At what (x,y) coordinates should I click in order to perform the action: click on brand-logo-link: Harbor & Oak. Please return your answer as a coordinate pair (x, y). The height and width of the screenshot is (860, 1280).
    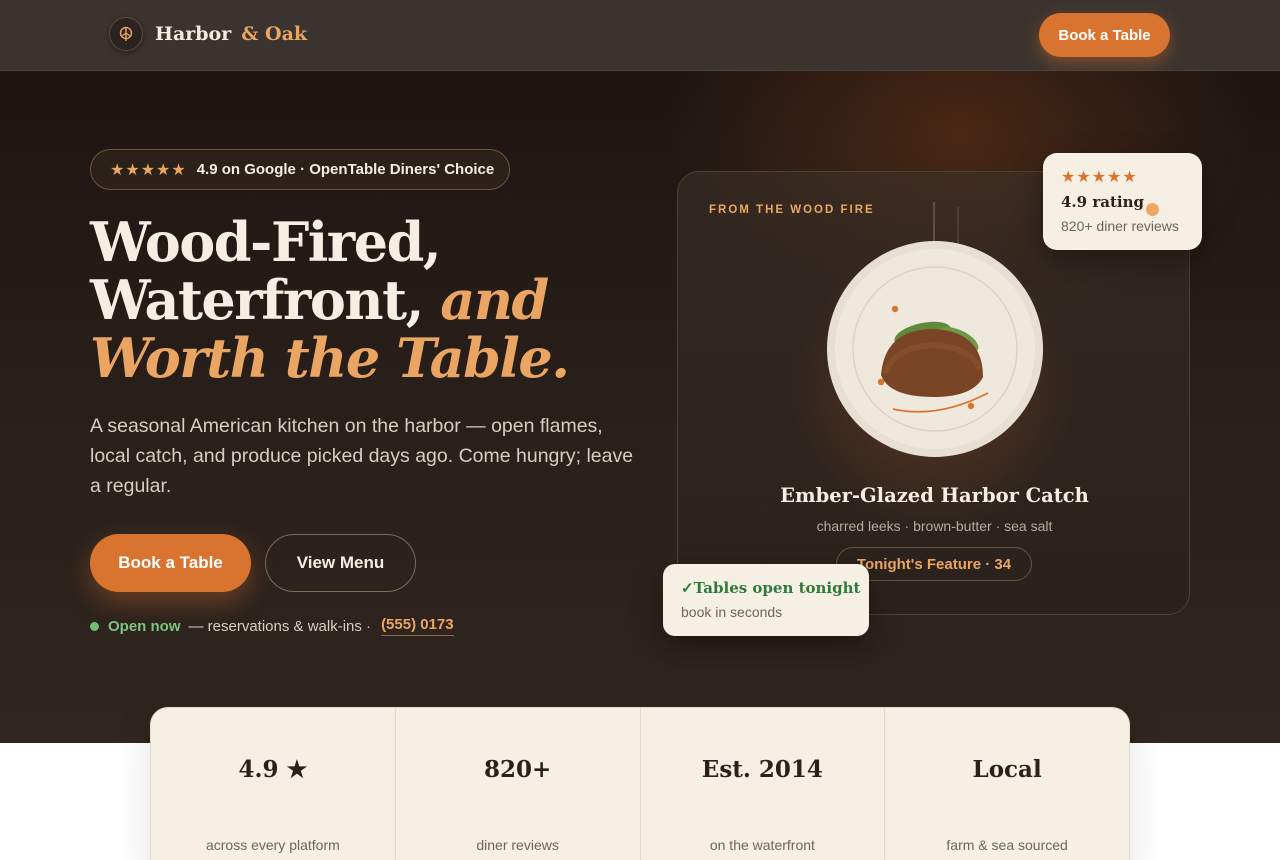
    Looking at the image, I should click on (208, 34).